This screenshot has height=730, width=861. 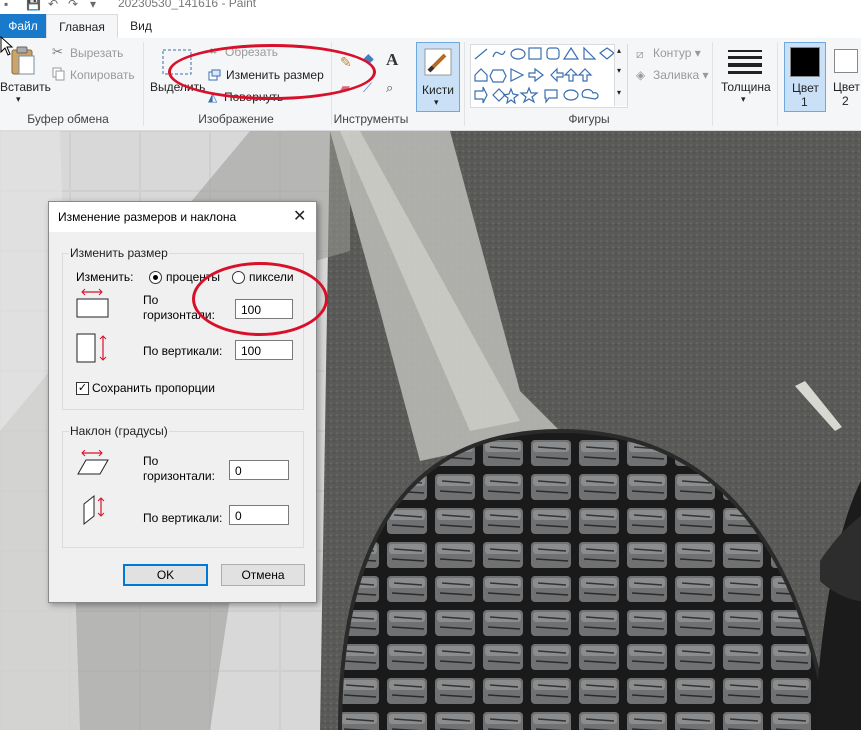 What do you see at coordinates (153, 388) in the screenshot?
I see `keep-ratio-label: Сохранить пропорции` at bounding box center [153, 388].